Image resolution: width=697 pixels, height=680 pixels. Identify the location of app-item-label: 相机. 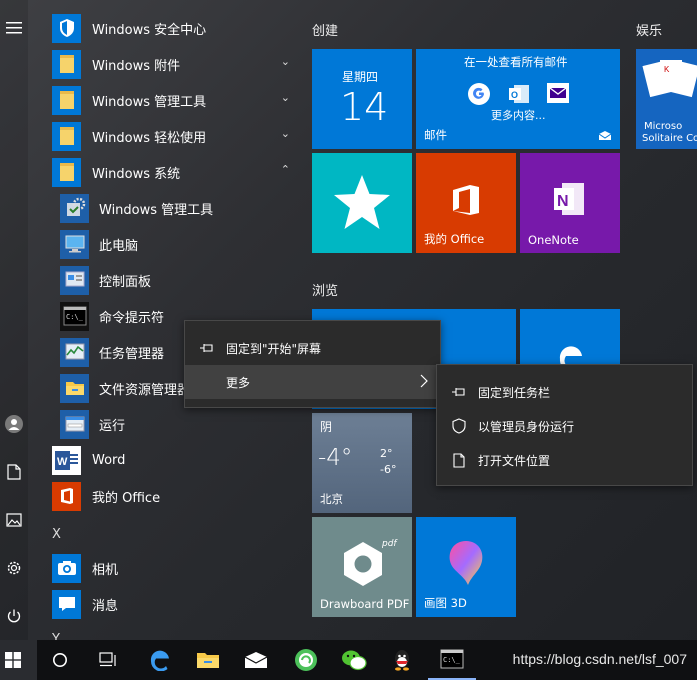
(105, 570).